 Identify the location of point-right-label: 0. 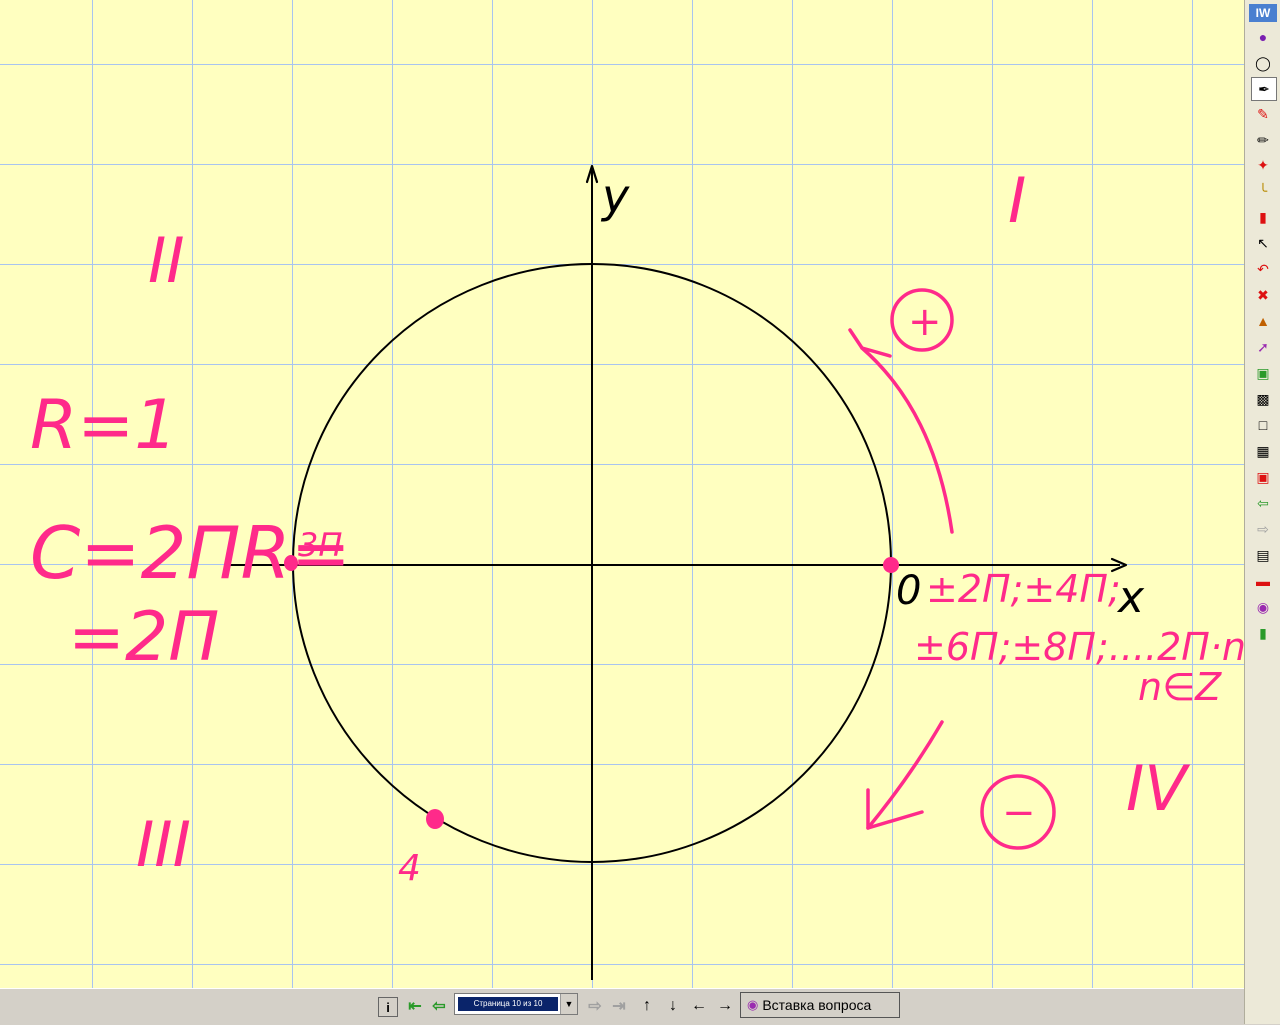
(908, 591).